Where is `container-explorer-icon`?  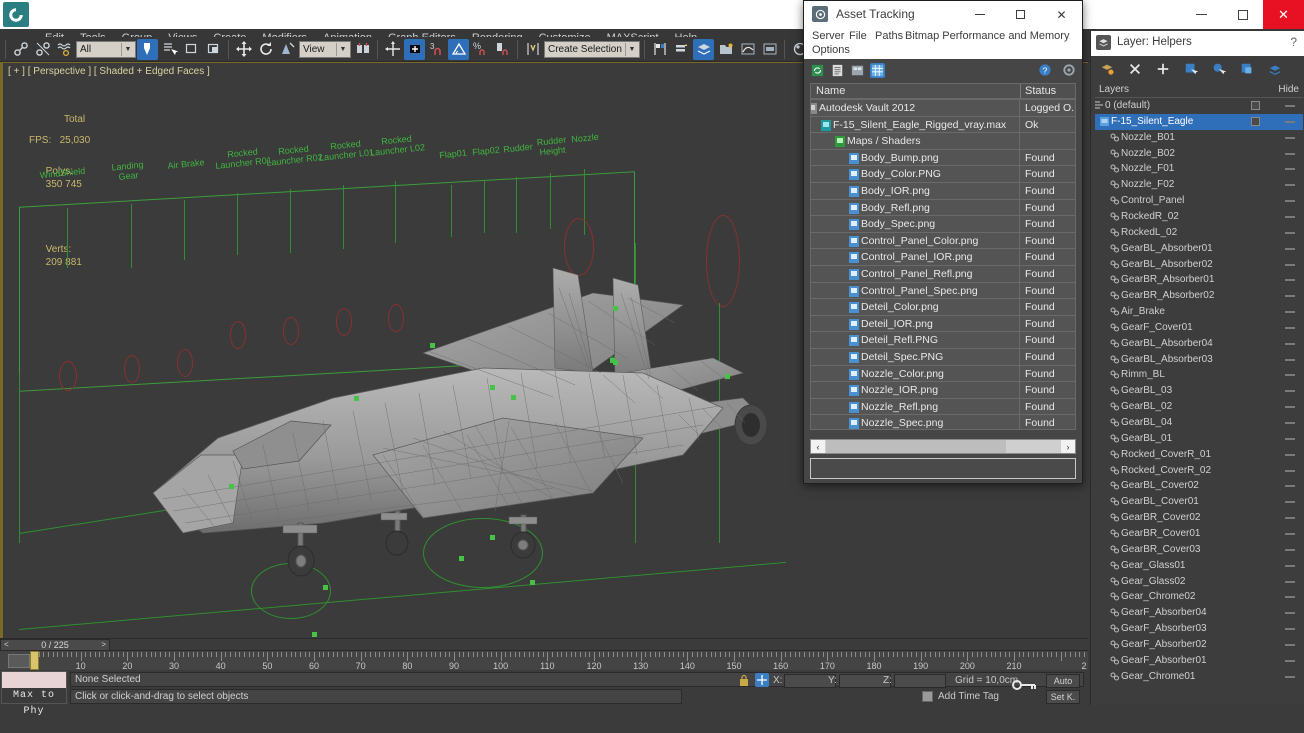 container-explorer-icon is located at coordinates (725, 49).